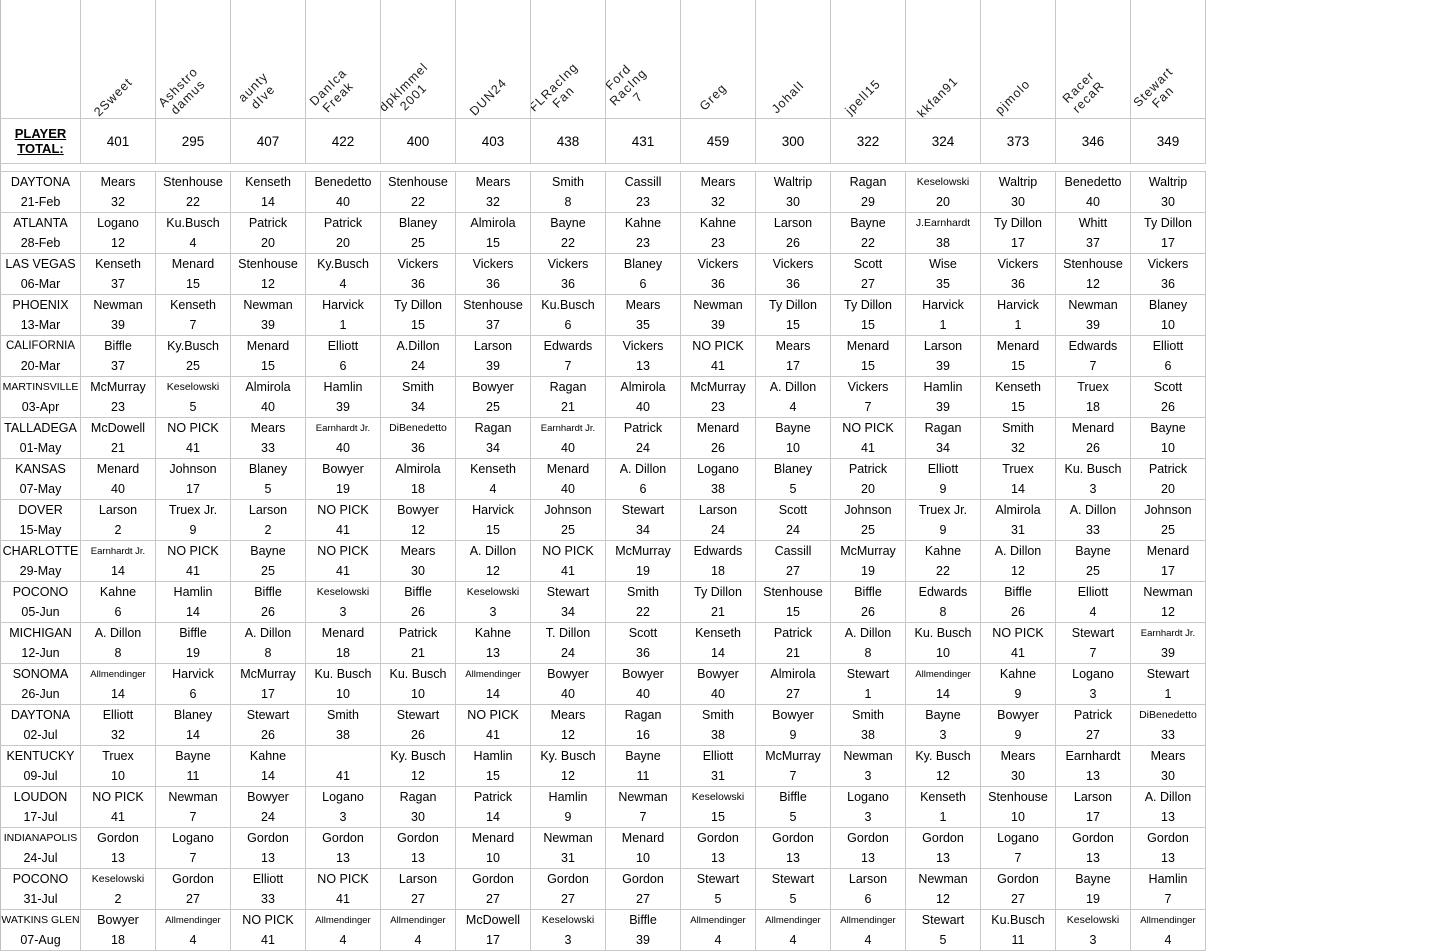  Describe the element at coordinates (193, 776) in the screenshot. I see `pick-points-cell: 11` at that location.